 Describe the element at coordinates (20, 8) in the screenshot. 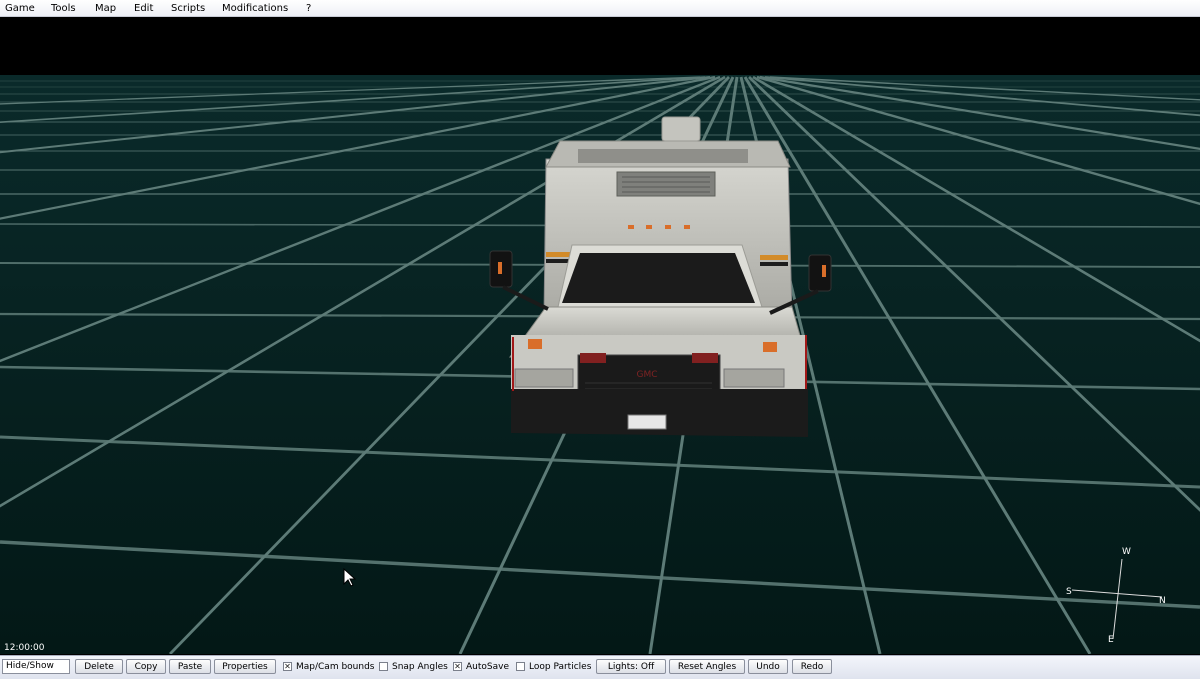

I see `menu-game: Game` at that location.